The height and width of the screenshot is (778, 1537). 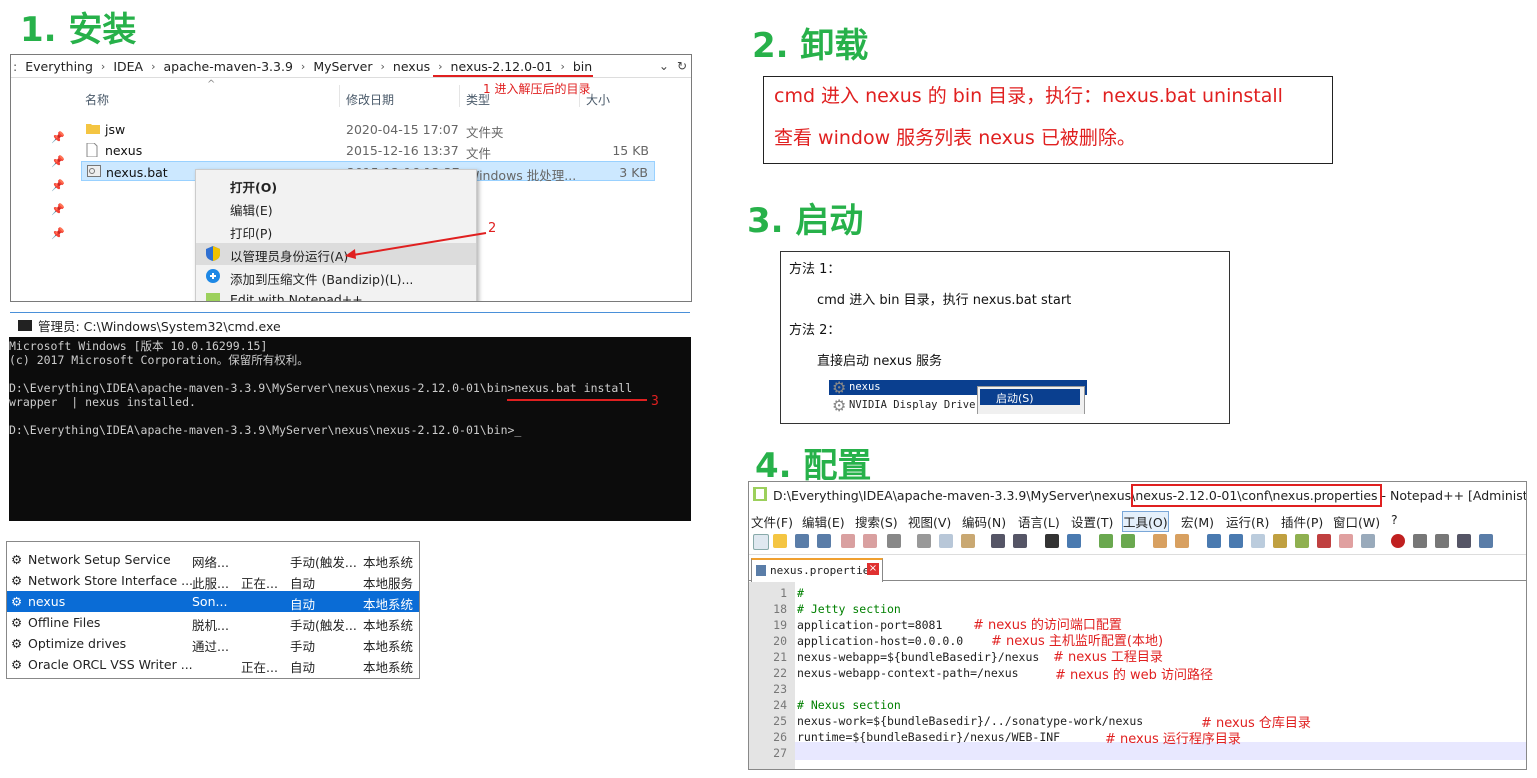 I want to click on file-row: jsw 2020-04-15 17:07 文件夹, so click(x=368, y=129).